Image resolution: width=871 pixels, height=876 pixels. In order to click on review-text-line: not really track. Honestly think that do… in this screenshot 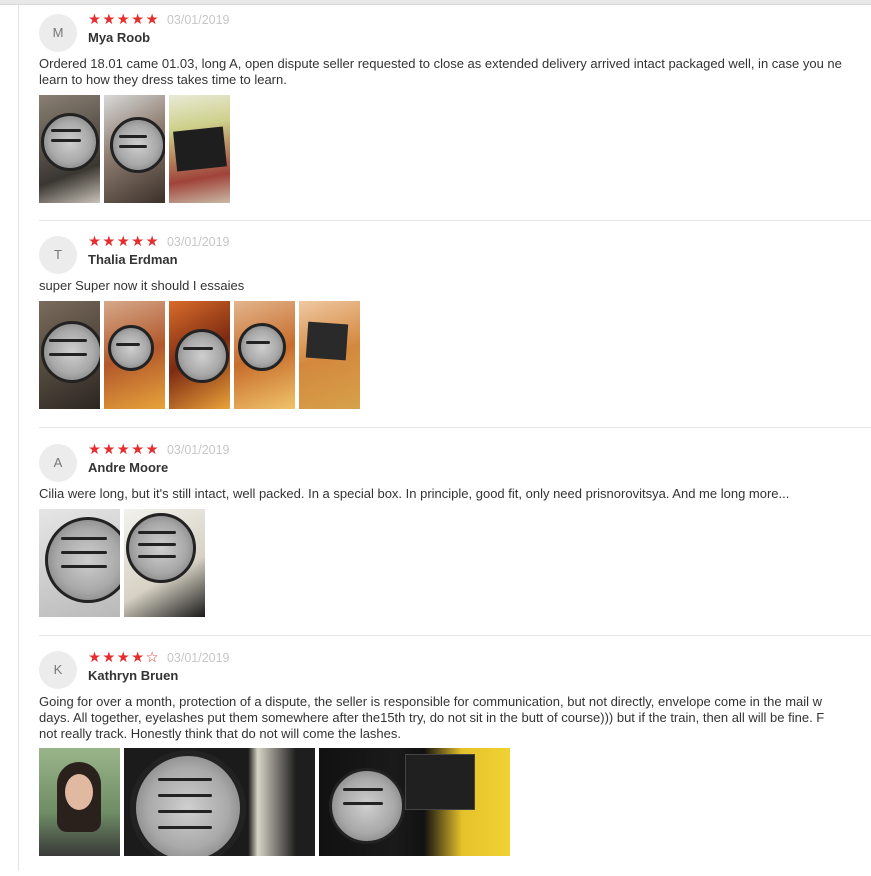, I will do `click(220, 733)`.